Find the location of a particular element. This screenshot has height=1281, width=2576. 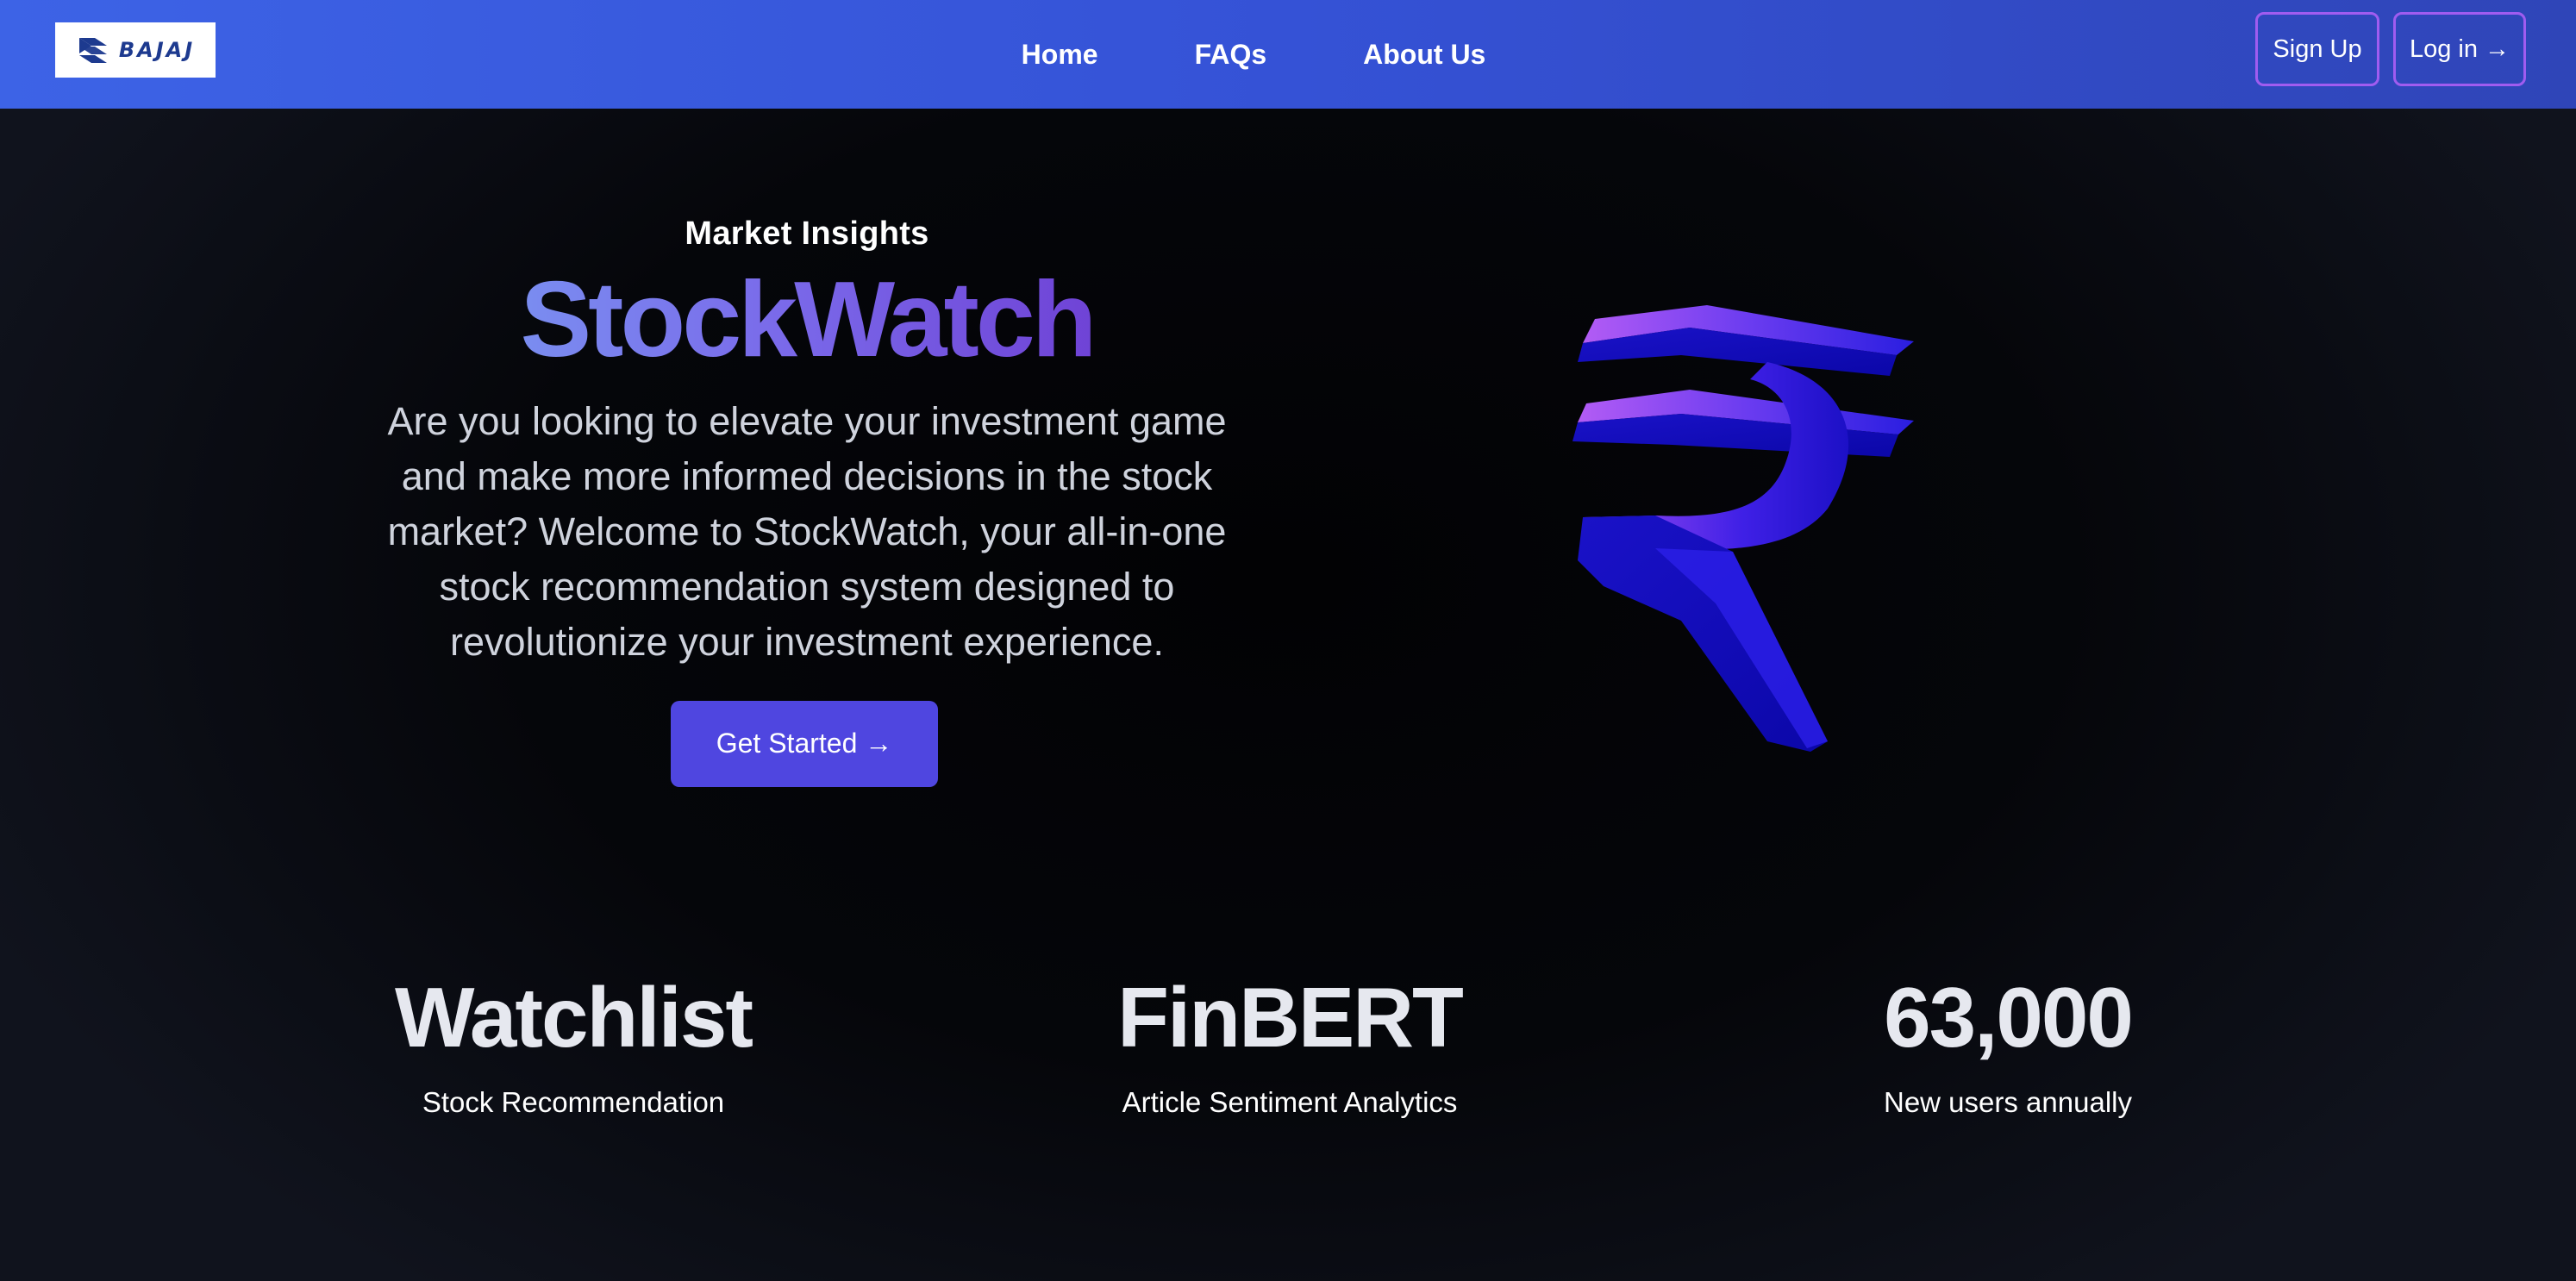

log-in-button: Log in → is located at coordinates (2460, 49).